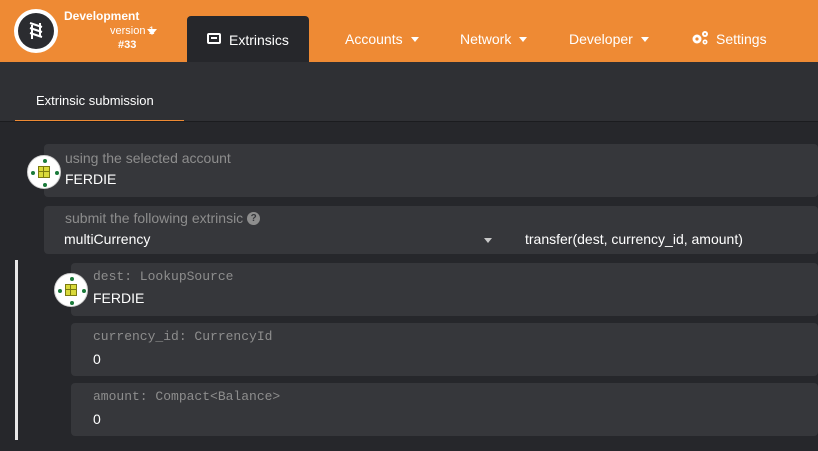  Describe the element at coordinates (148, 158) in the screenshot. I see `account-selector-label: using the selected account` at that location.